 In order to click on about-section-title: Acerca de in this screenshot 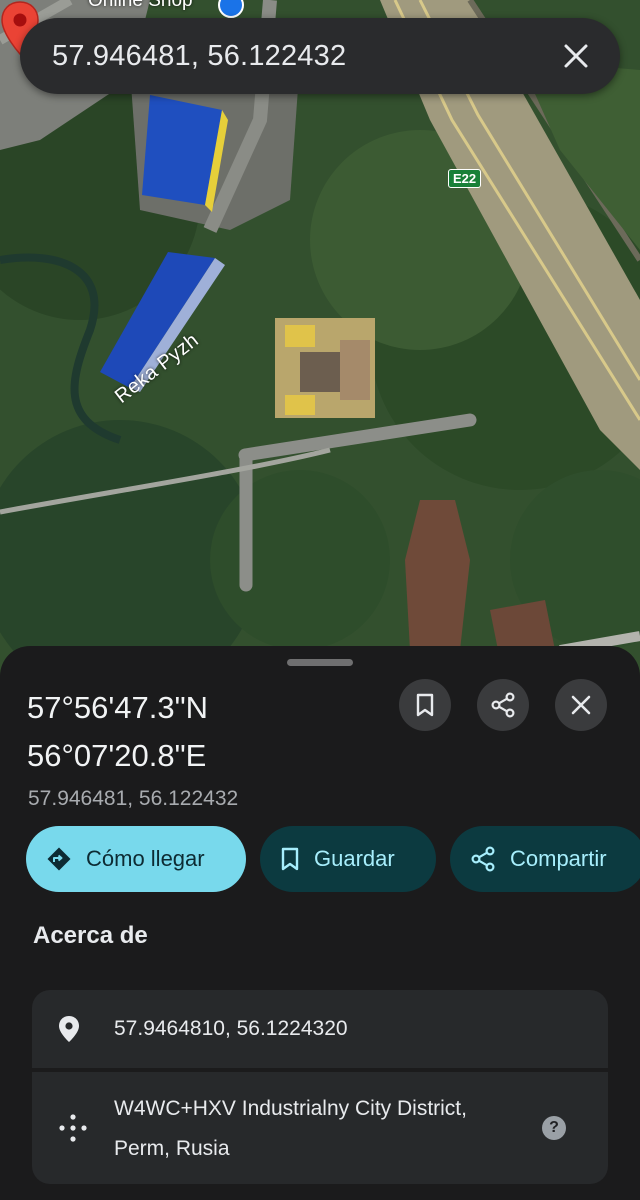, I will do `click(90, 935)`.